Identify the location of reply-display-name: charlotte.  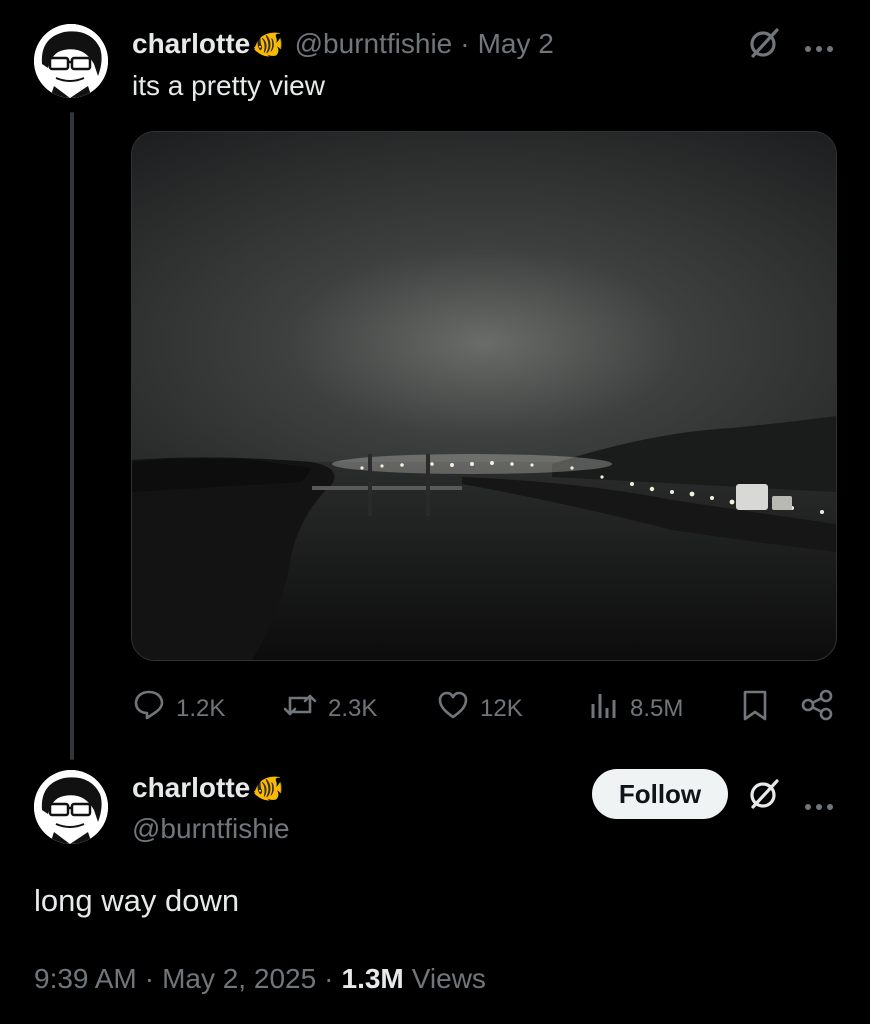
(191, 788).